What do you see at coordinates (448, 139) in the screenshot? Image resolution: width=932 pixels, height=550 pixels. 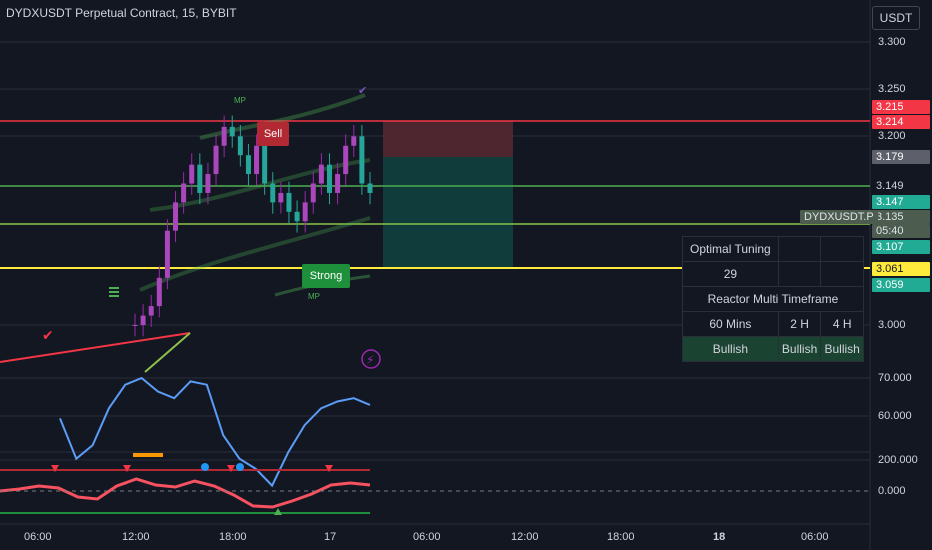 I see `stop-zone` at bounding box center [448, 139].